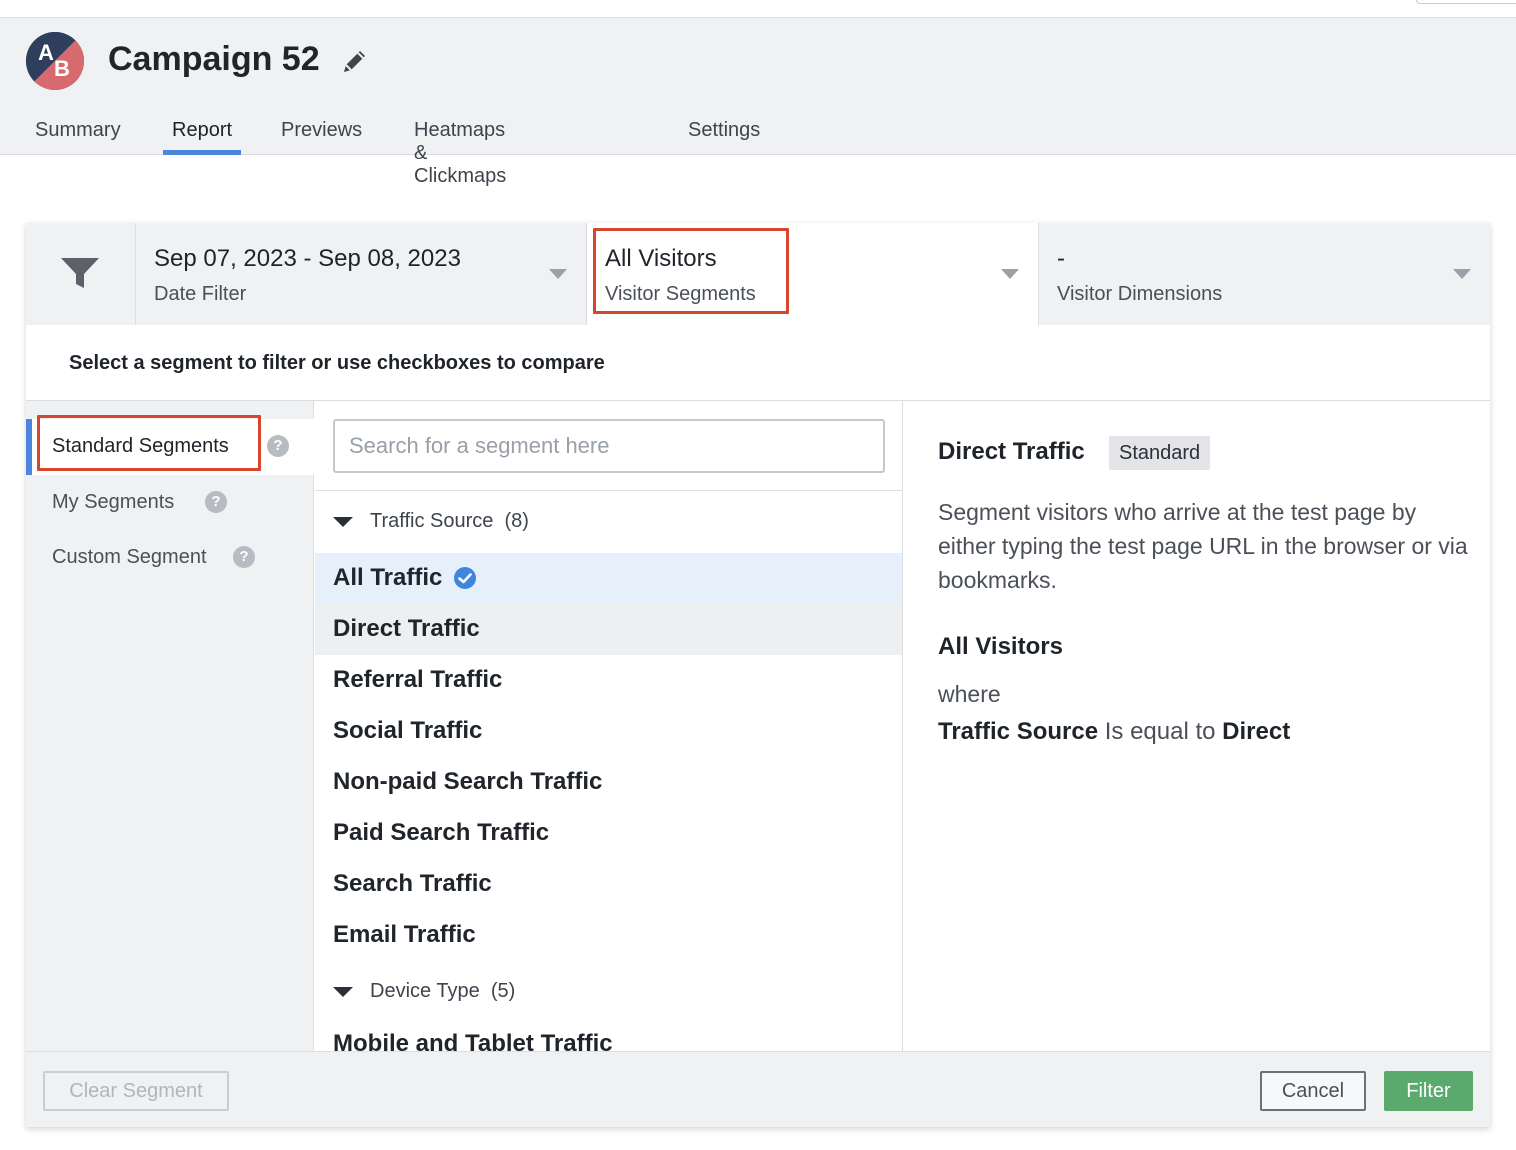 The image size is (1516, 1150). I want to click on visitor-dimensions-label: Visitor Dimensions, so click(1140, 294).